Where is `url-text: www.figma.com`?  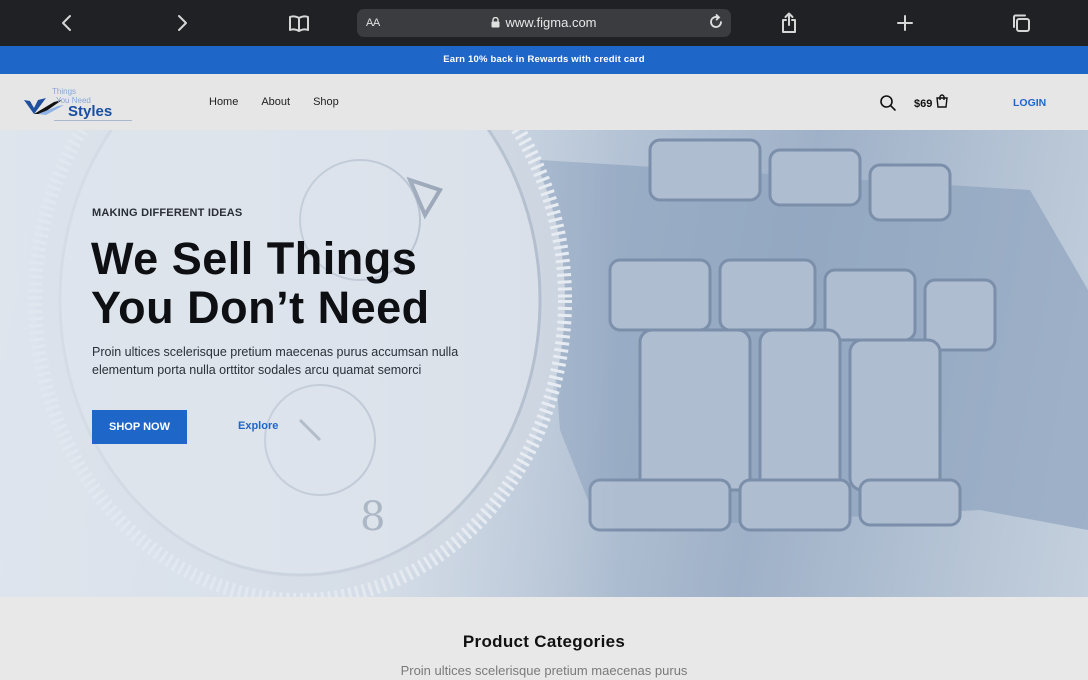
url-text: www.figma.com is located at coordinates (551, 22).